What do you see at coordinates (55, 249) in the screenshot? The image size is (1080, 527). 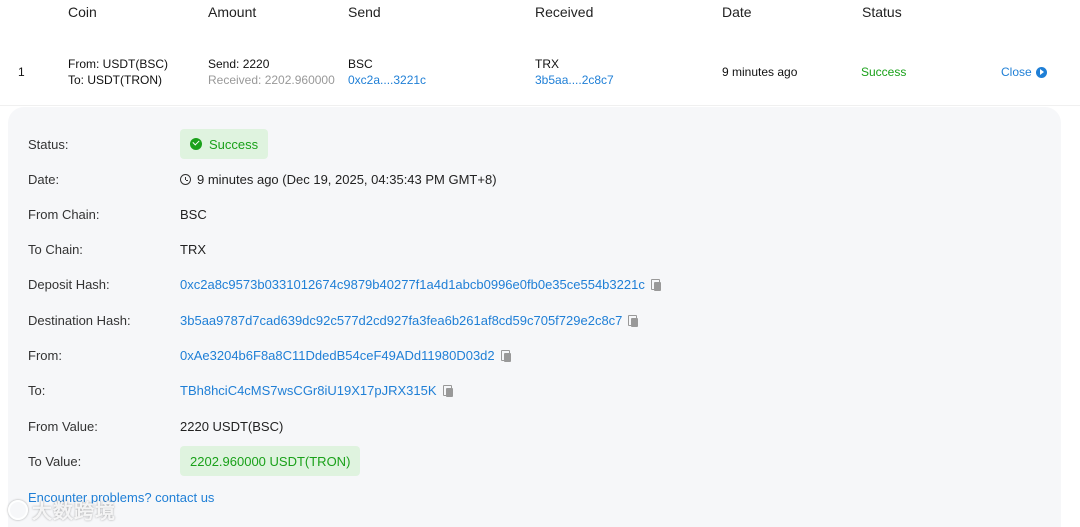 I see `to-chain-label: To Chain:` at bounding box center [55, 249].